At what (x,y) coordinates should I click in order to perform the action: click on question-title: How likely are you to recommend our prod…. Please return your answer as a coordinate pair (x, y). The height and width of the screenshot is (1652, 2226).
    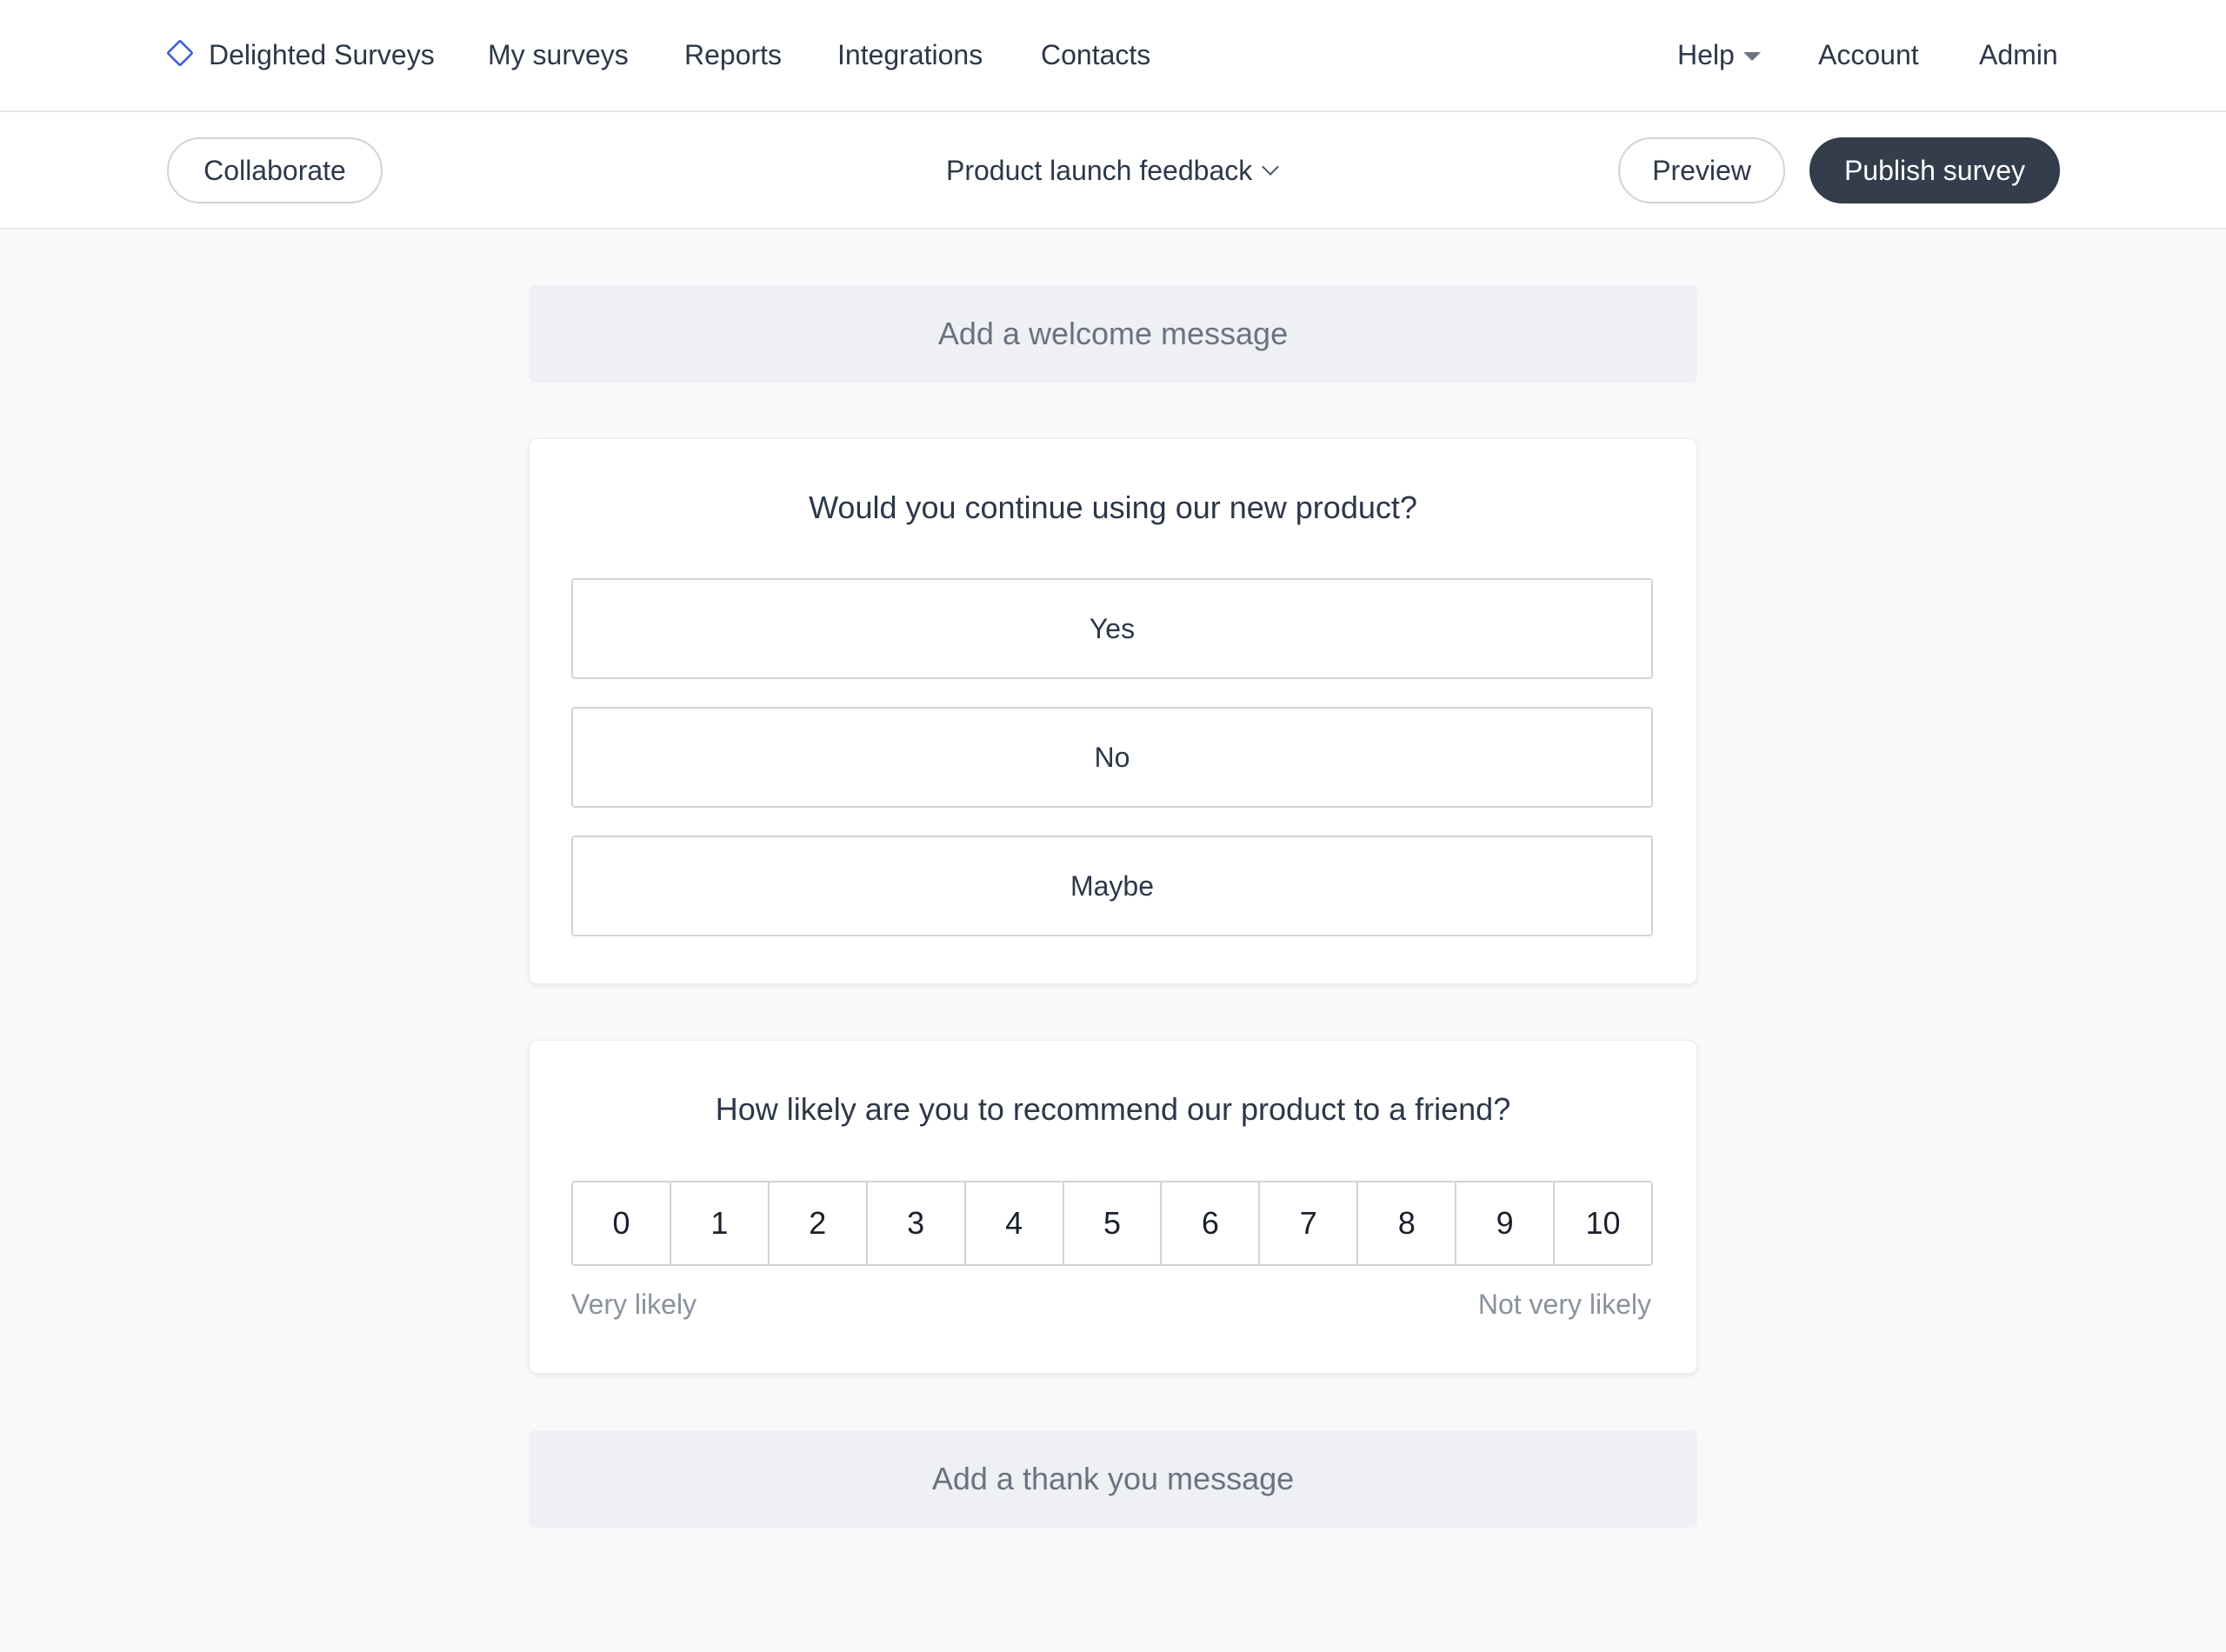
    Looking at the image, I should click on (1113, 1109).